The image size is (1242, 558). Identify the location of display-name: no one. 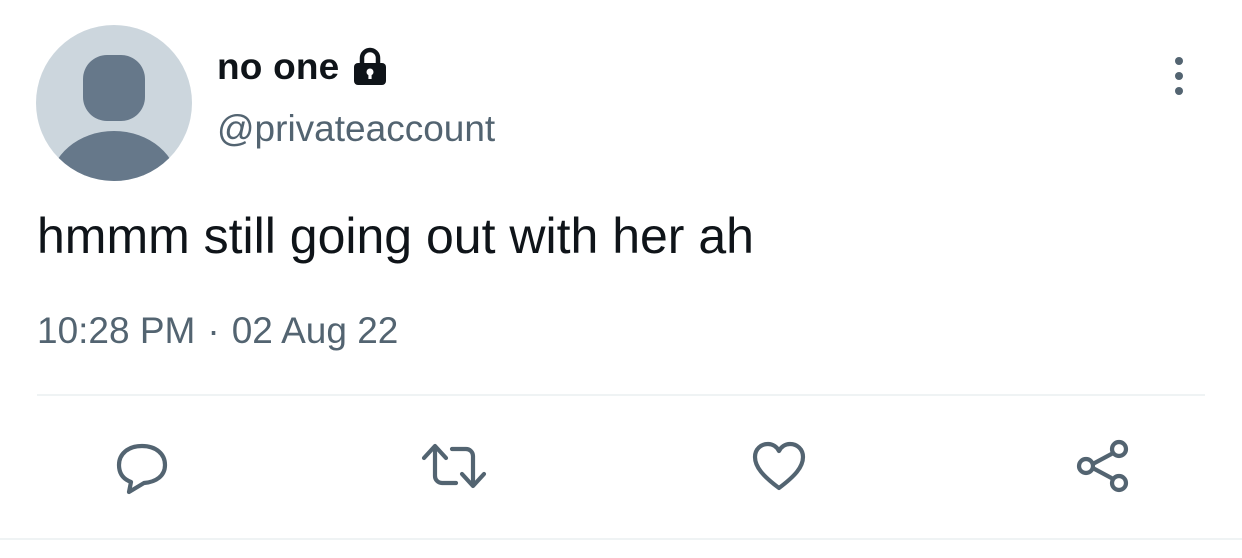
(278, 67).